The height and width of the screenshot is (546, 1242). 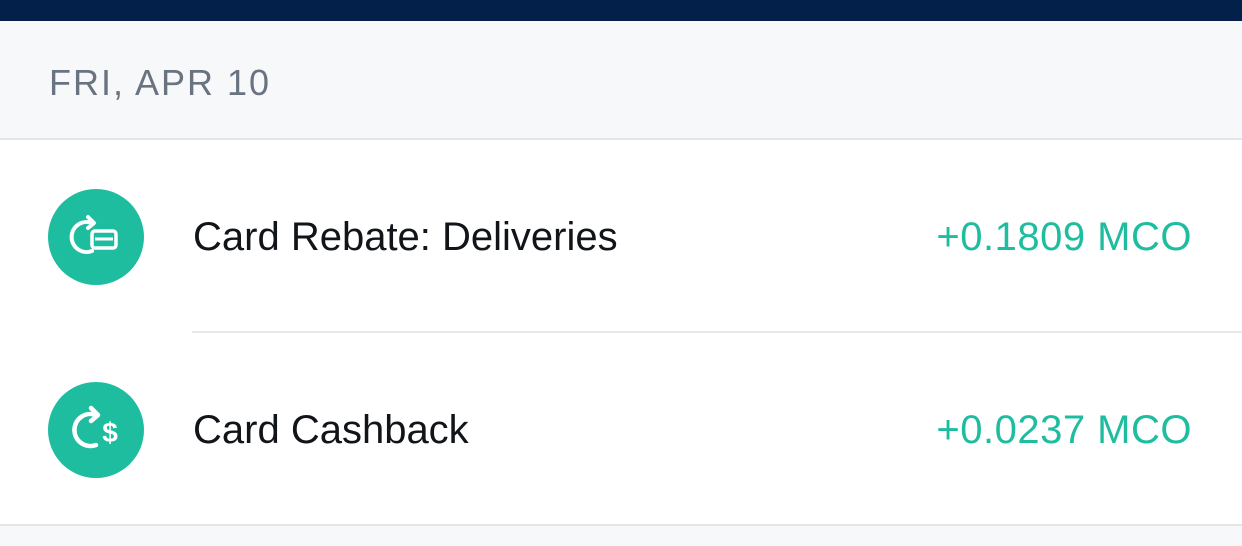 What do you see at coordinates (331, 430) in the screenshot?
I see `transaction-title: Card Cashback` at bounding box center [331, 430].